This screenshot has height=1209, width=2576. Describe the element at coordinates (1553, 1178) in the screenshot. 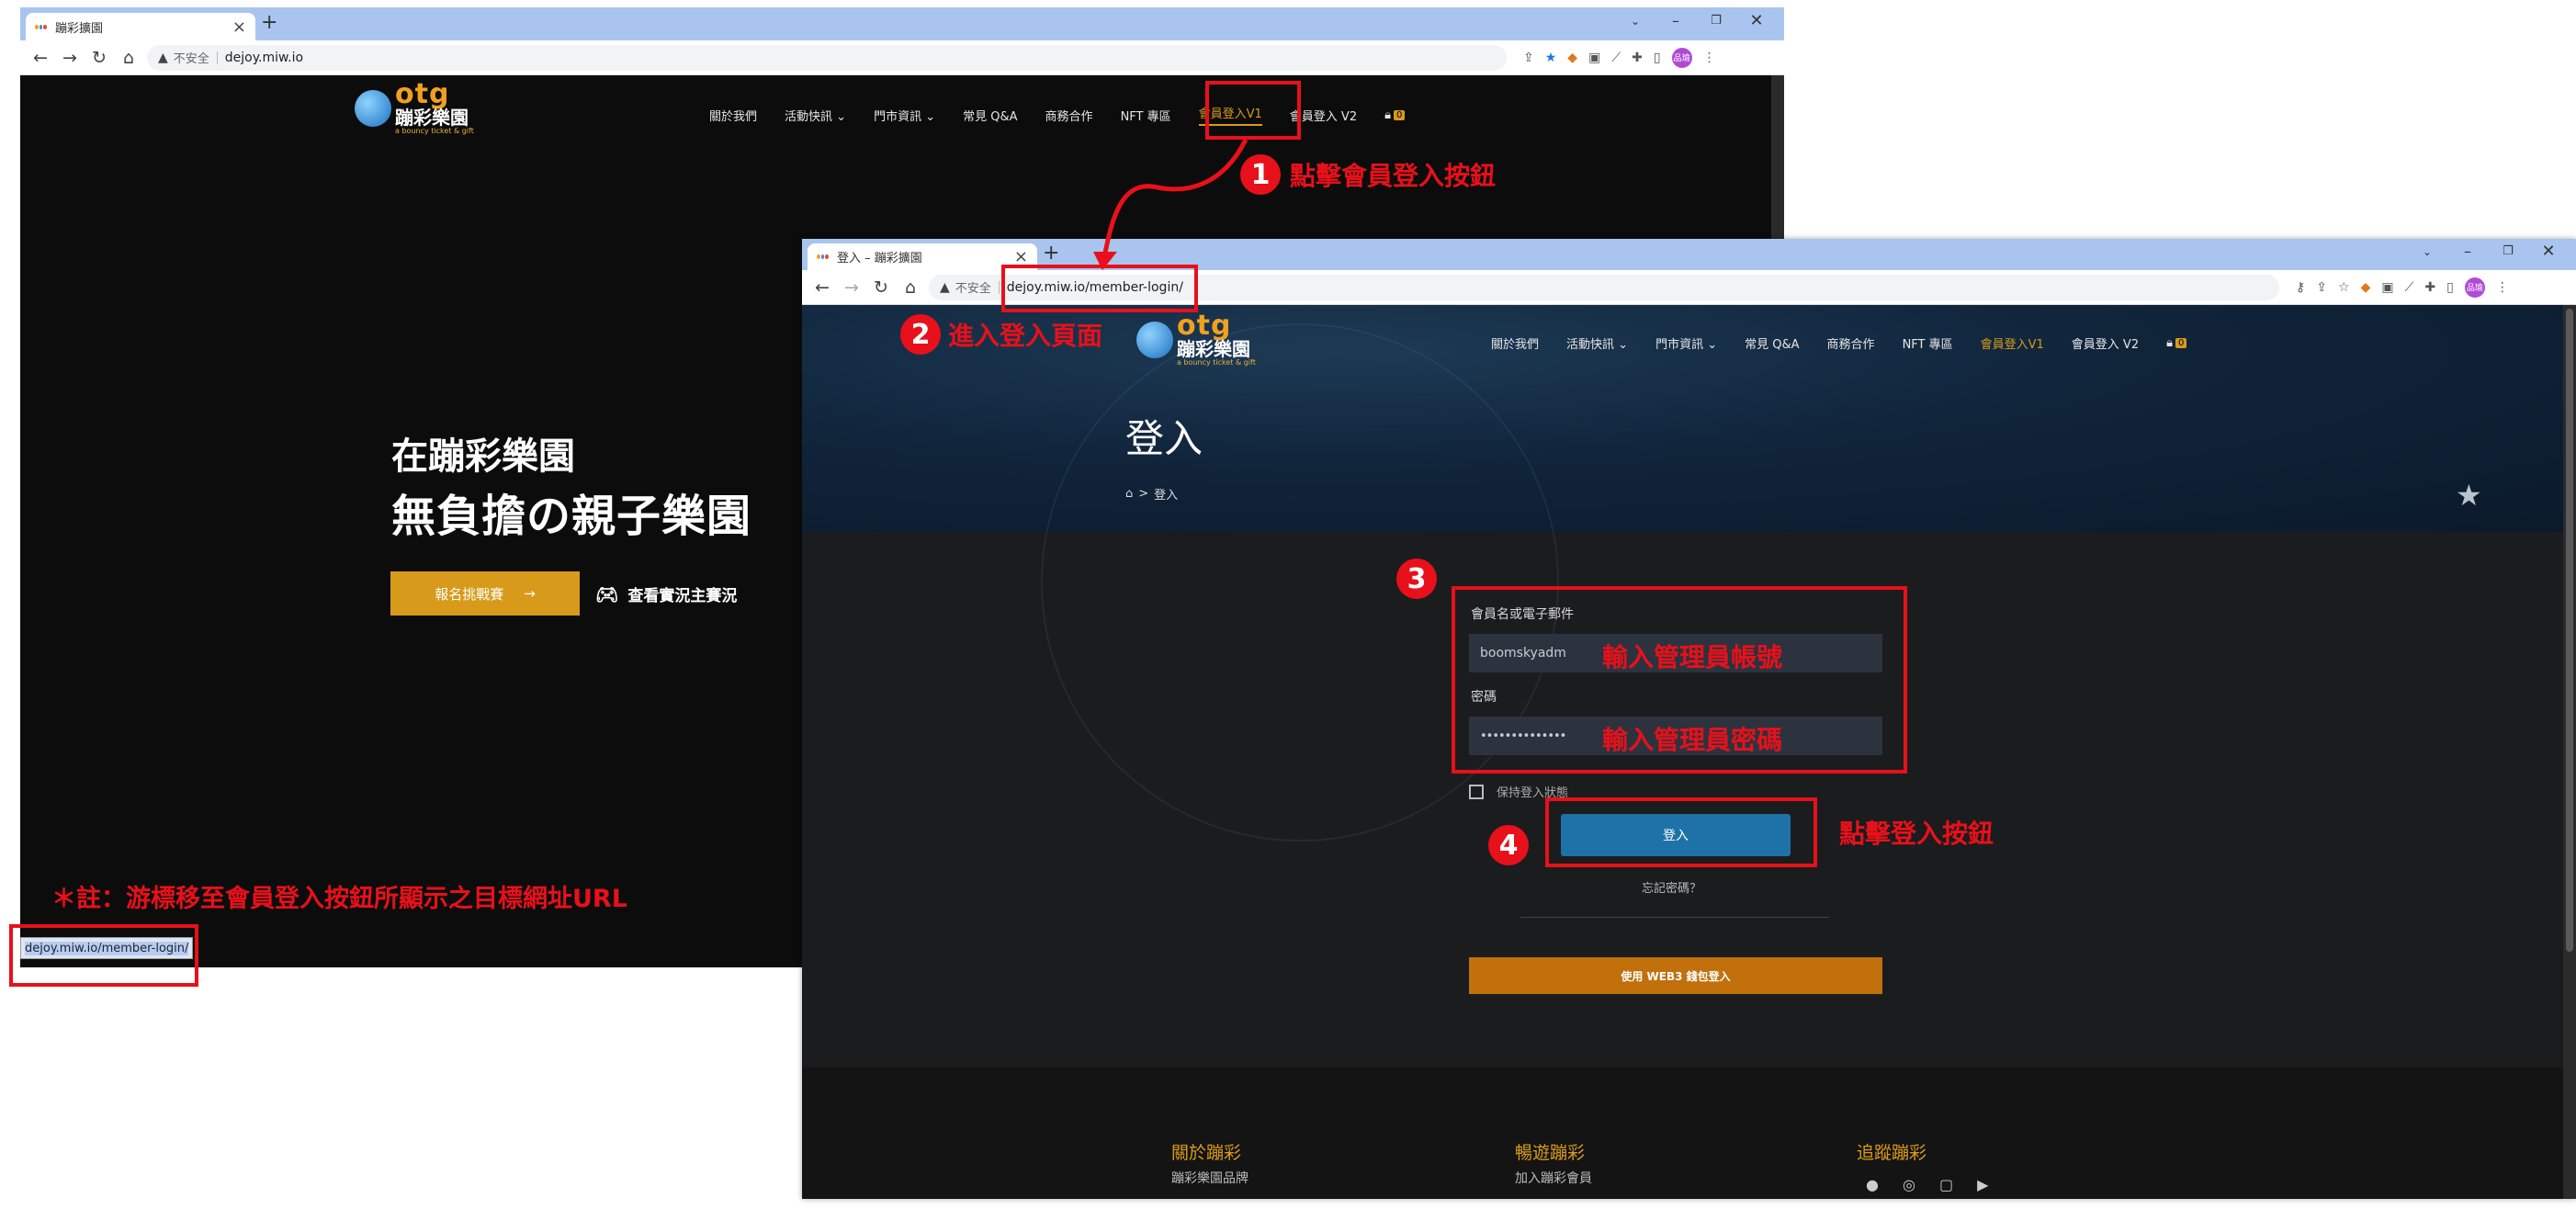

I see `footer-col2-item: 加入蹦彩會員` at that location.